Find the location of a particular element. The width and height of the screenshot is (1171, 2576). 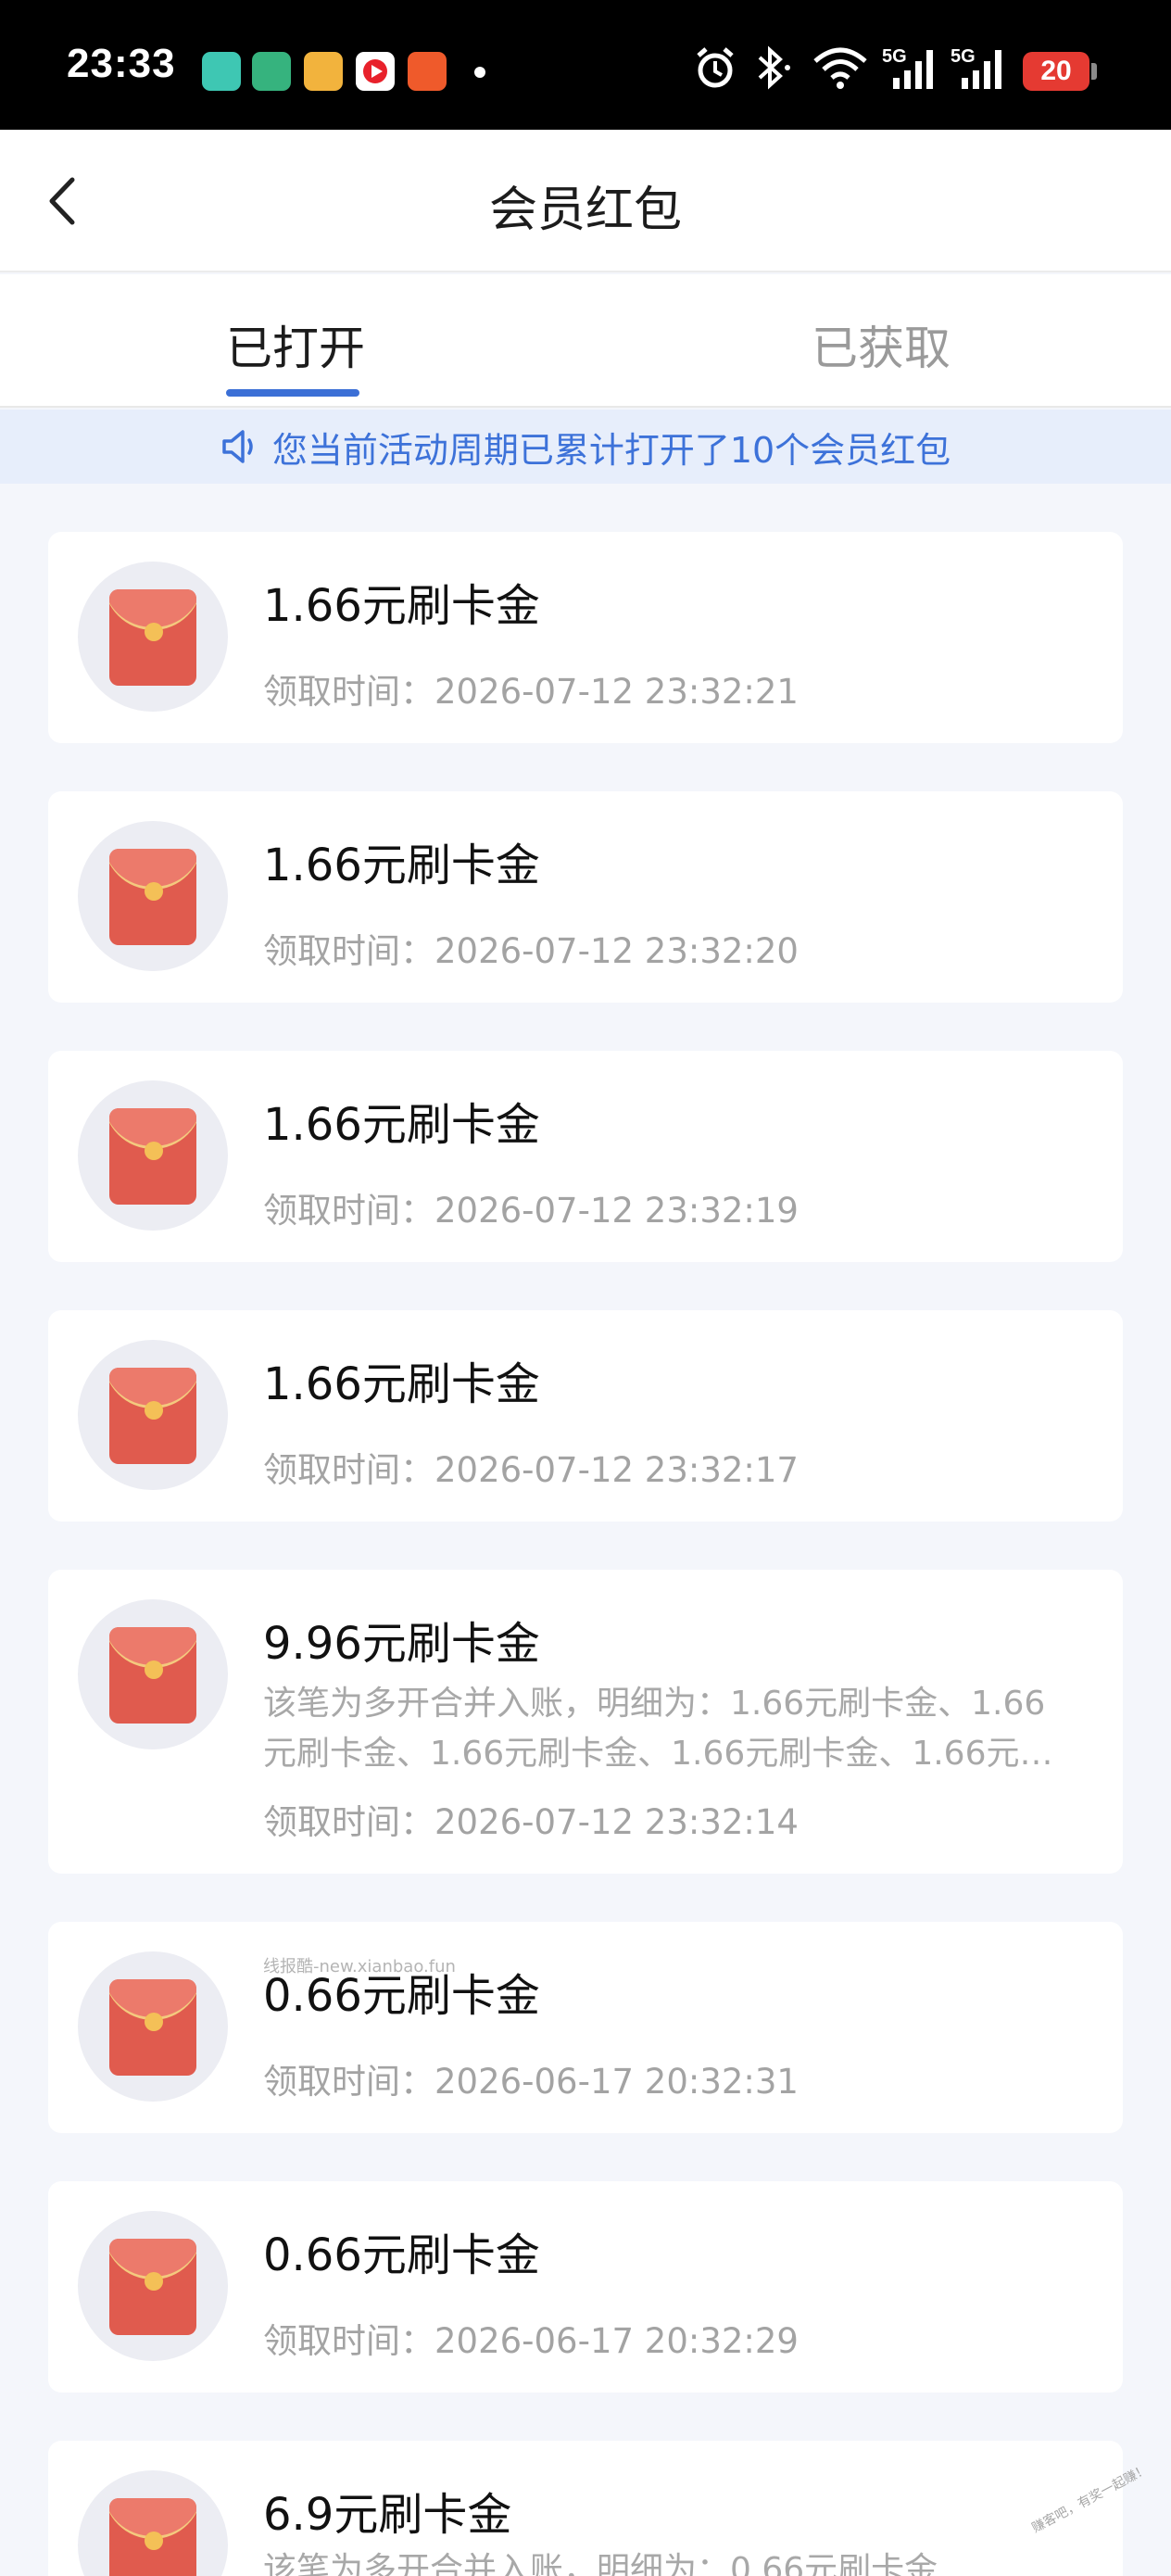

taobao-app-icon is located at coordinates (428, 72).